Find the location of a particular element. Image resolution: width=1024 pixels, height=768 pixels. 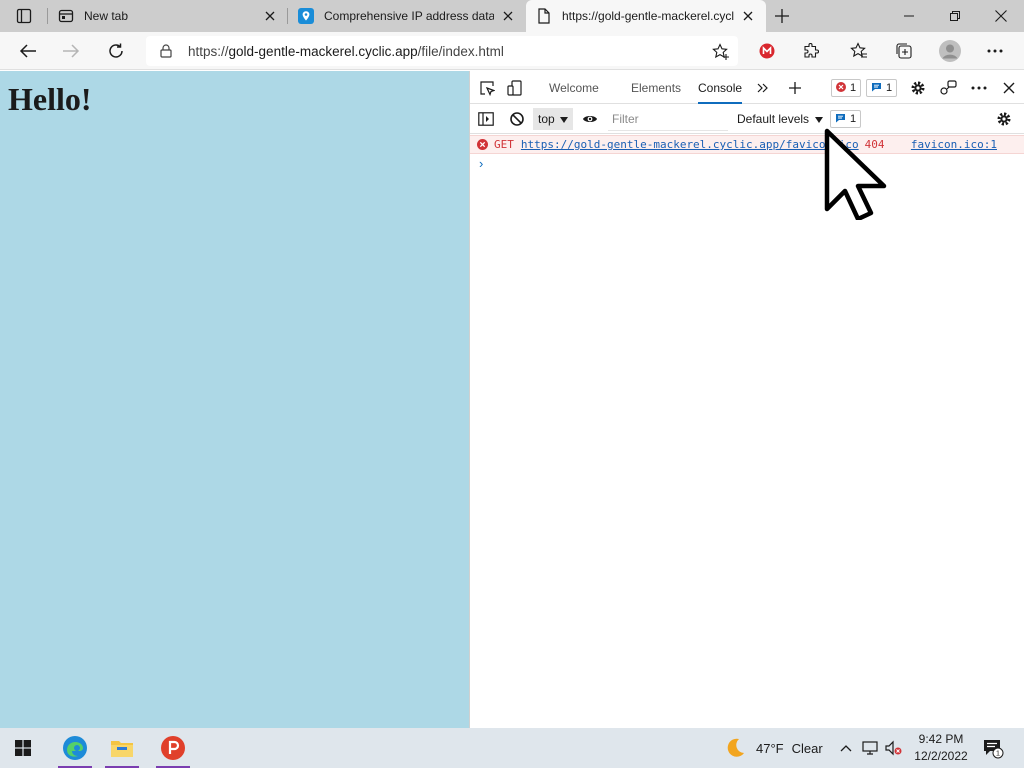

console-prompt: › is located at coordinates (747, 163).